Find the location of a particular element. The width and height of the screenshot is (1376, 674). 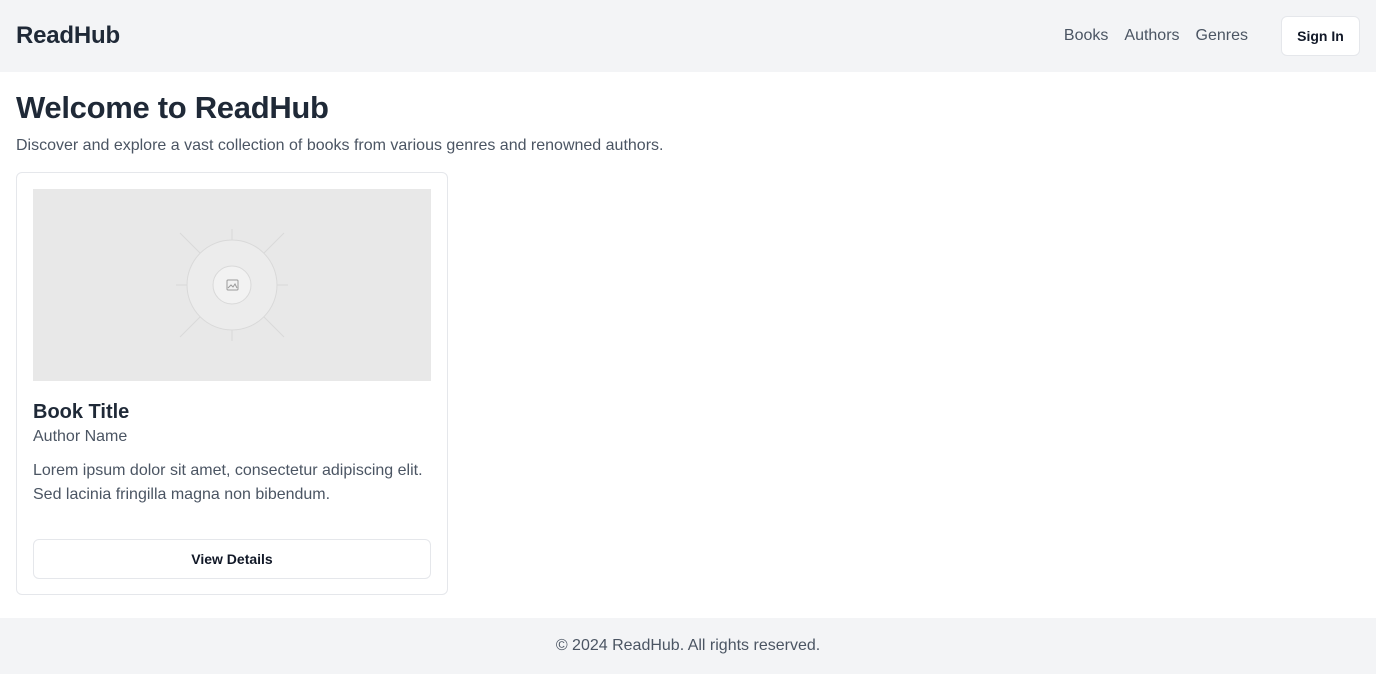

footer-copyright: © 2024 ReadHub. All rights reserved. is located at coordinates (688, 645).